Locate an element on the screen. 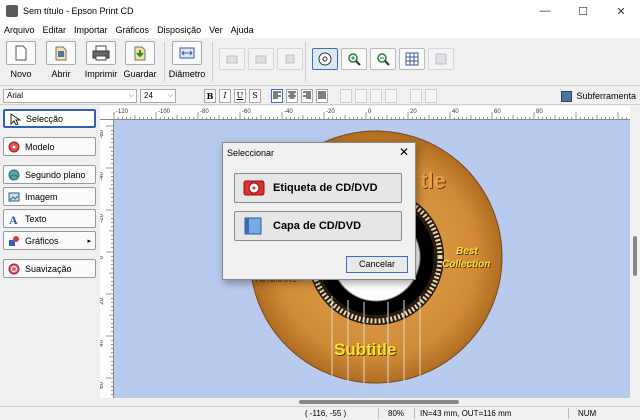 The height and width of the screenshot is (420, 640). disc-icon is located at coordinates (325, 59).